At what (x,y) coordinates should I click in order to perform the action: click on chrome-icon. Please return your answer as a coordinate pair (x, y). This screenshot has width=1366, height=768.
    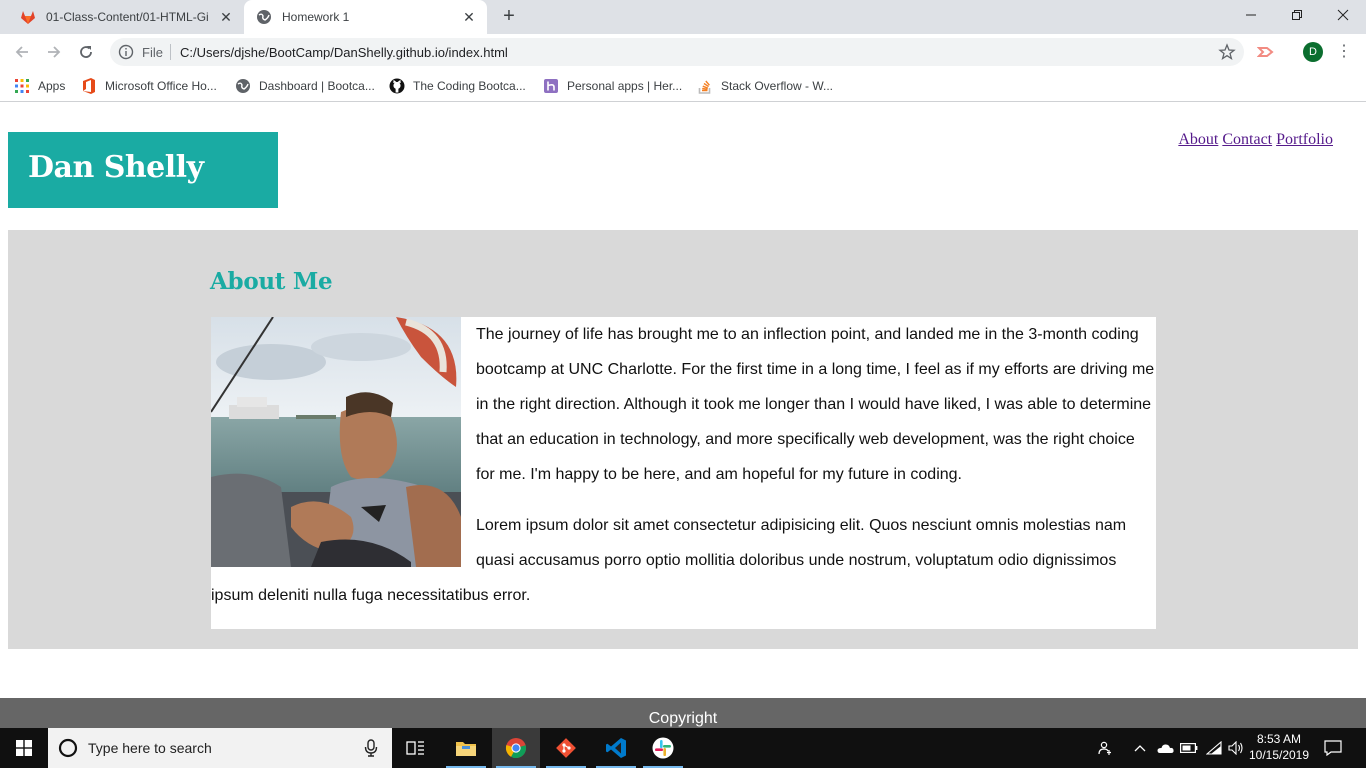
    Looking at the image, I should click on (516, 748).